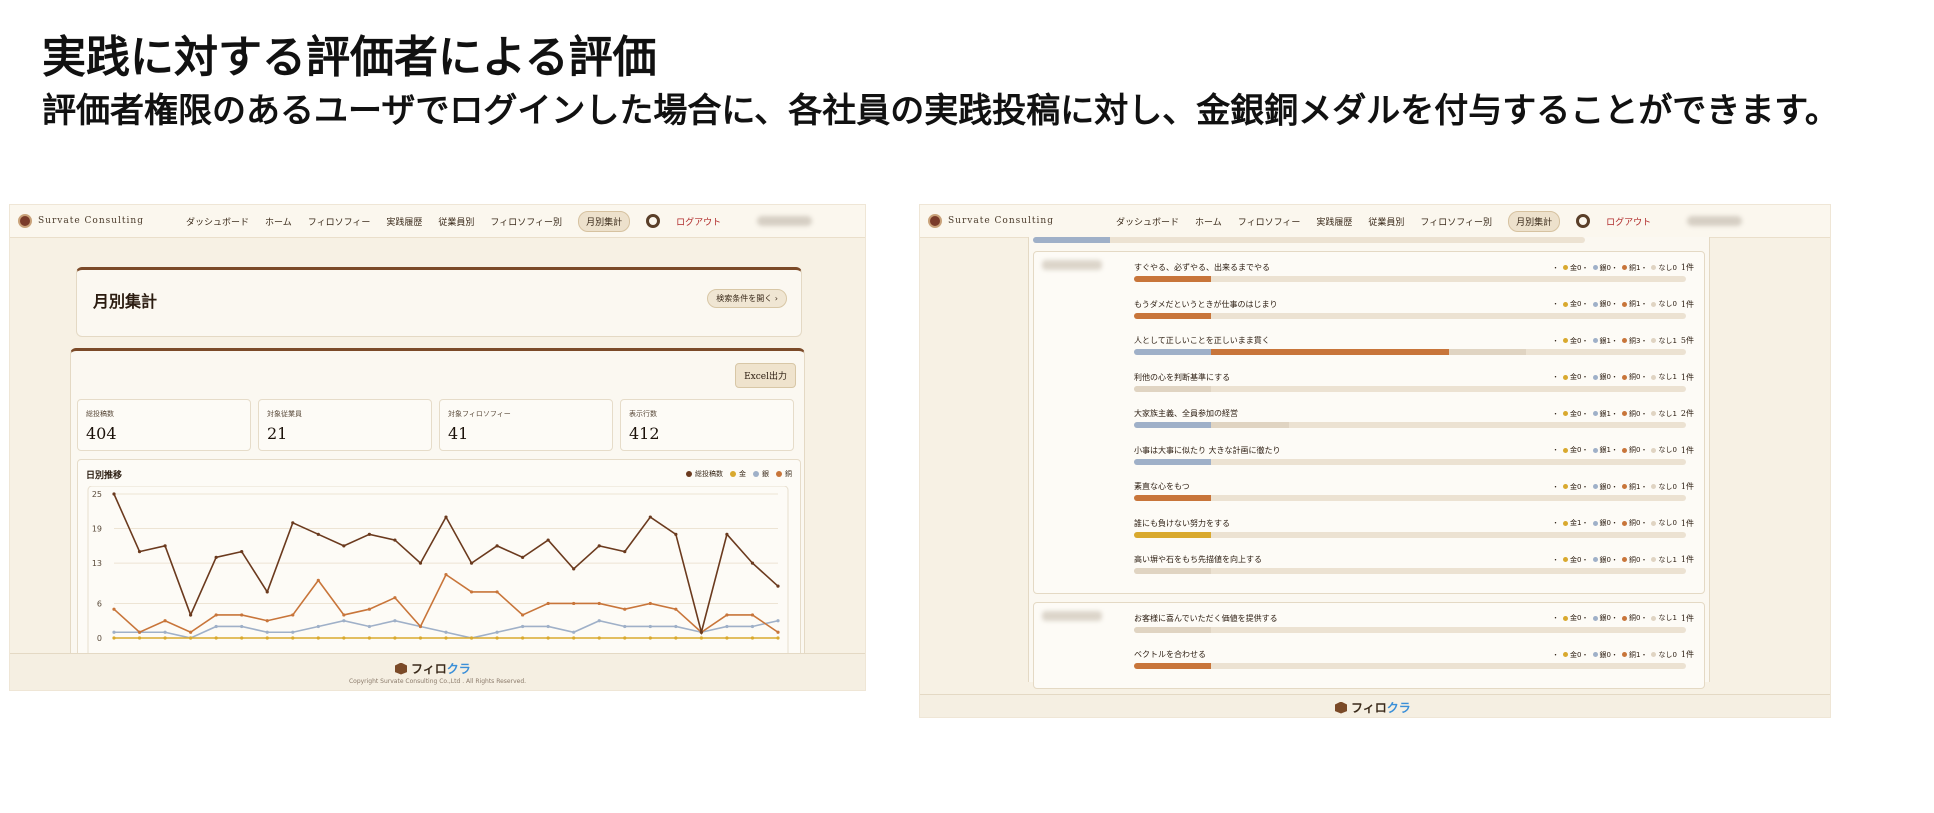 The height and width of the screenshot is (813, 1934). Describe the element at coordinates (1414, 383) in the screenshot. I see `practice-row: 利他の心を判断基準にする ・金0 ・銀0 ・銅0 ・なし1 1件` at that location.